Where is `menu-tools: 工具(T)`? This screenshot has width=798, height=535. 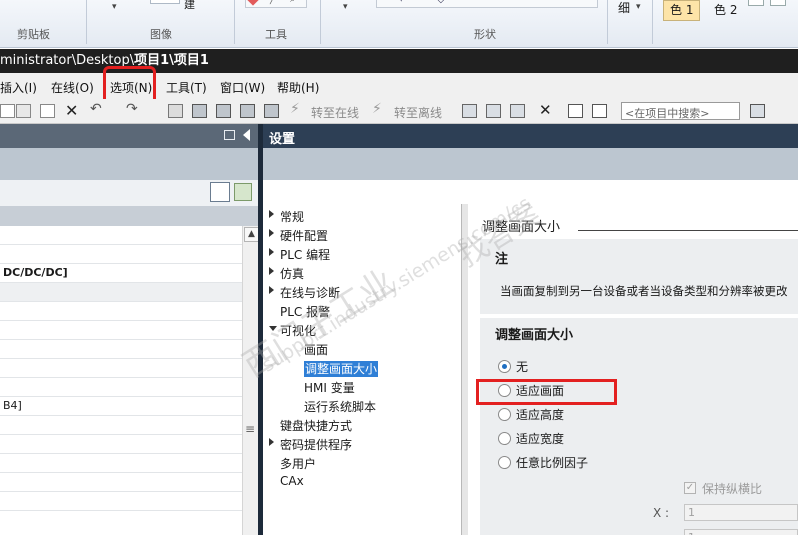
menu-tools: 工具(T) is located at coordinates (186, 87).